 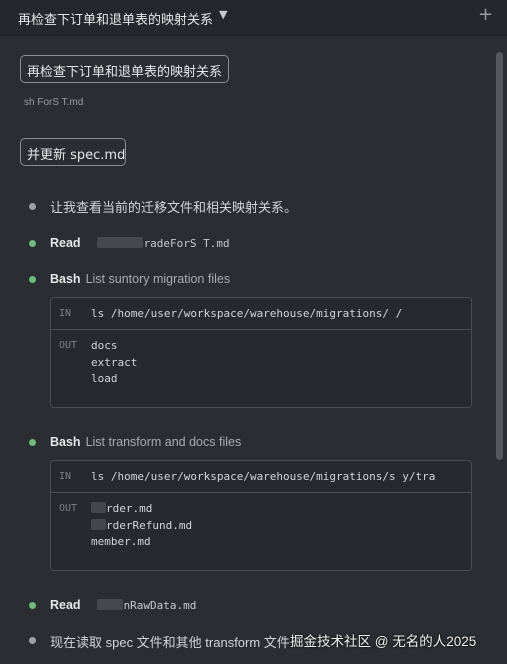 What do you see at coordinates (124, 69) in the screenshot?
I see `user-message-1: 再检查下订单和退单表的映射关系` at bounding box center [124, 69].